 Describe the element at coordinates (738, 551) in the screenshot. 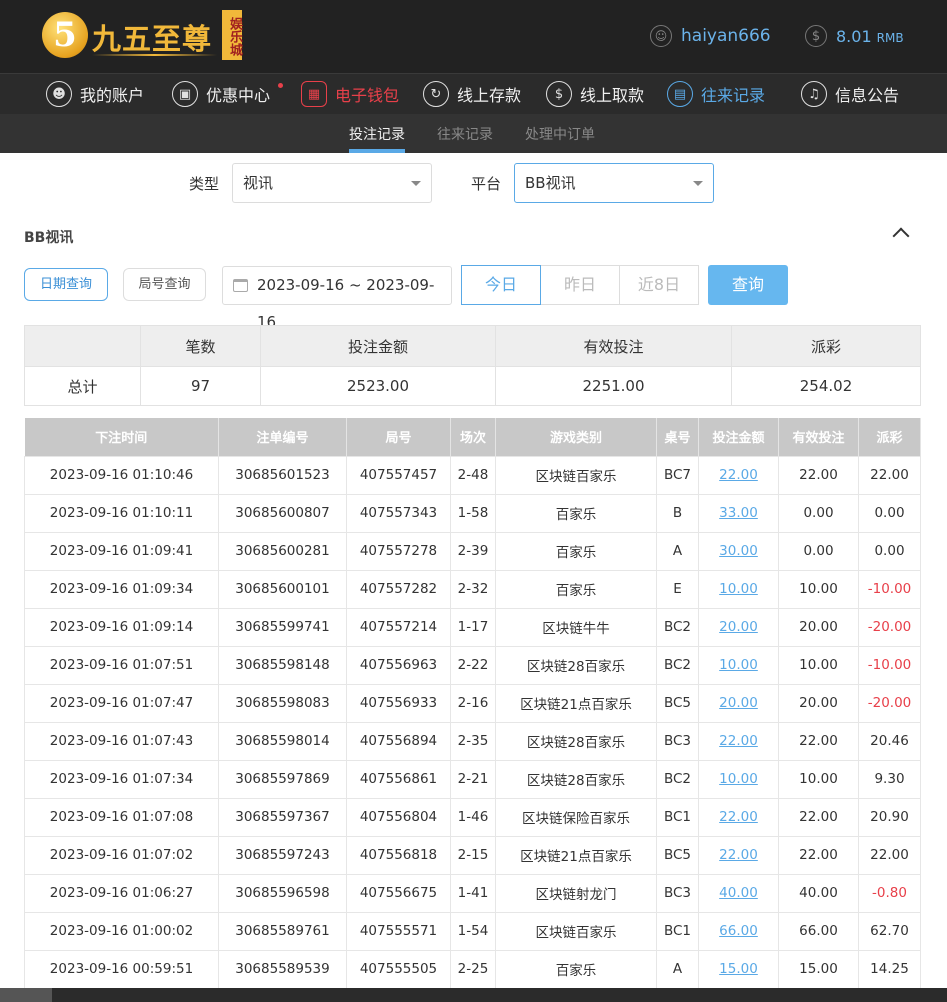

I see `bet-amount-link: 30.00` at that location.